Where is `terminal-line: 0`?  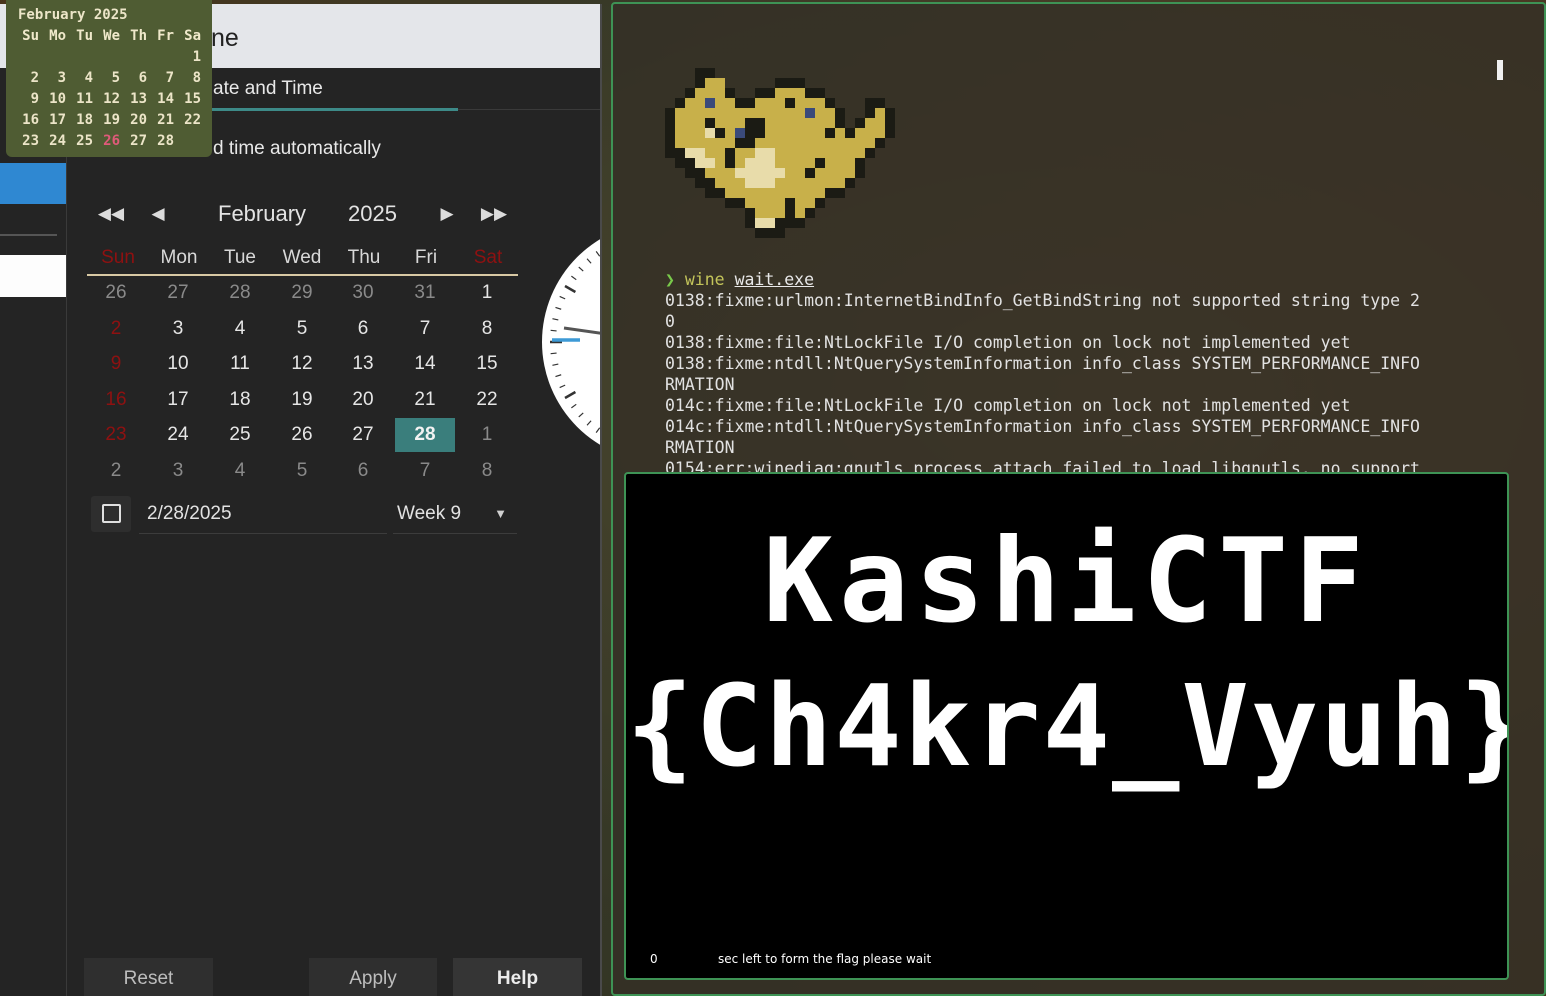 terminal-line: 0 is located at coordinates (670, 321).